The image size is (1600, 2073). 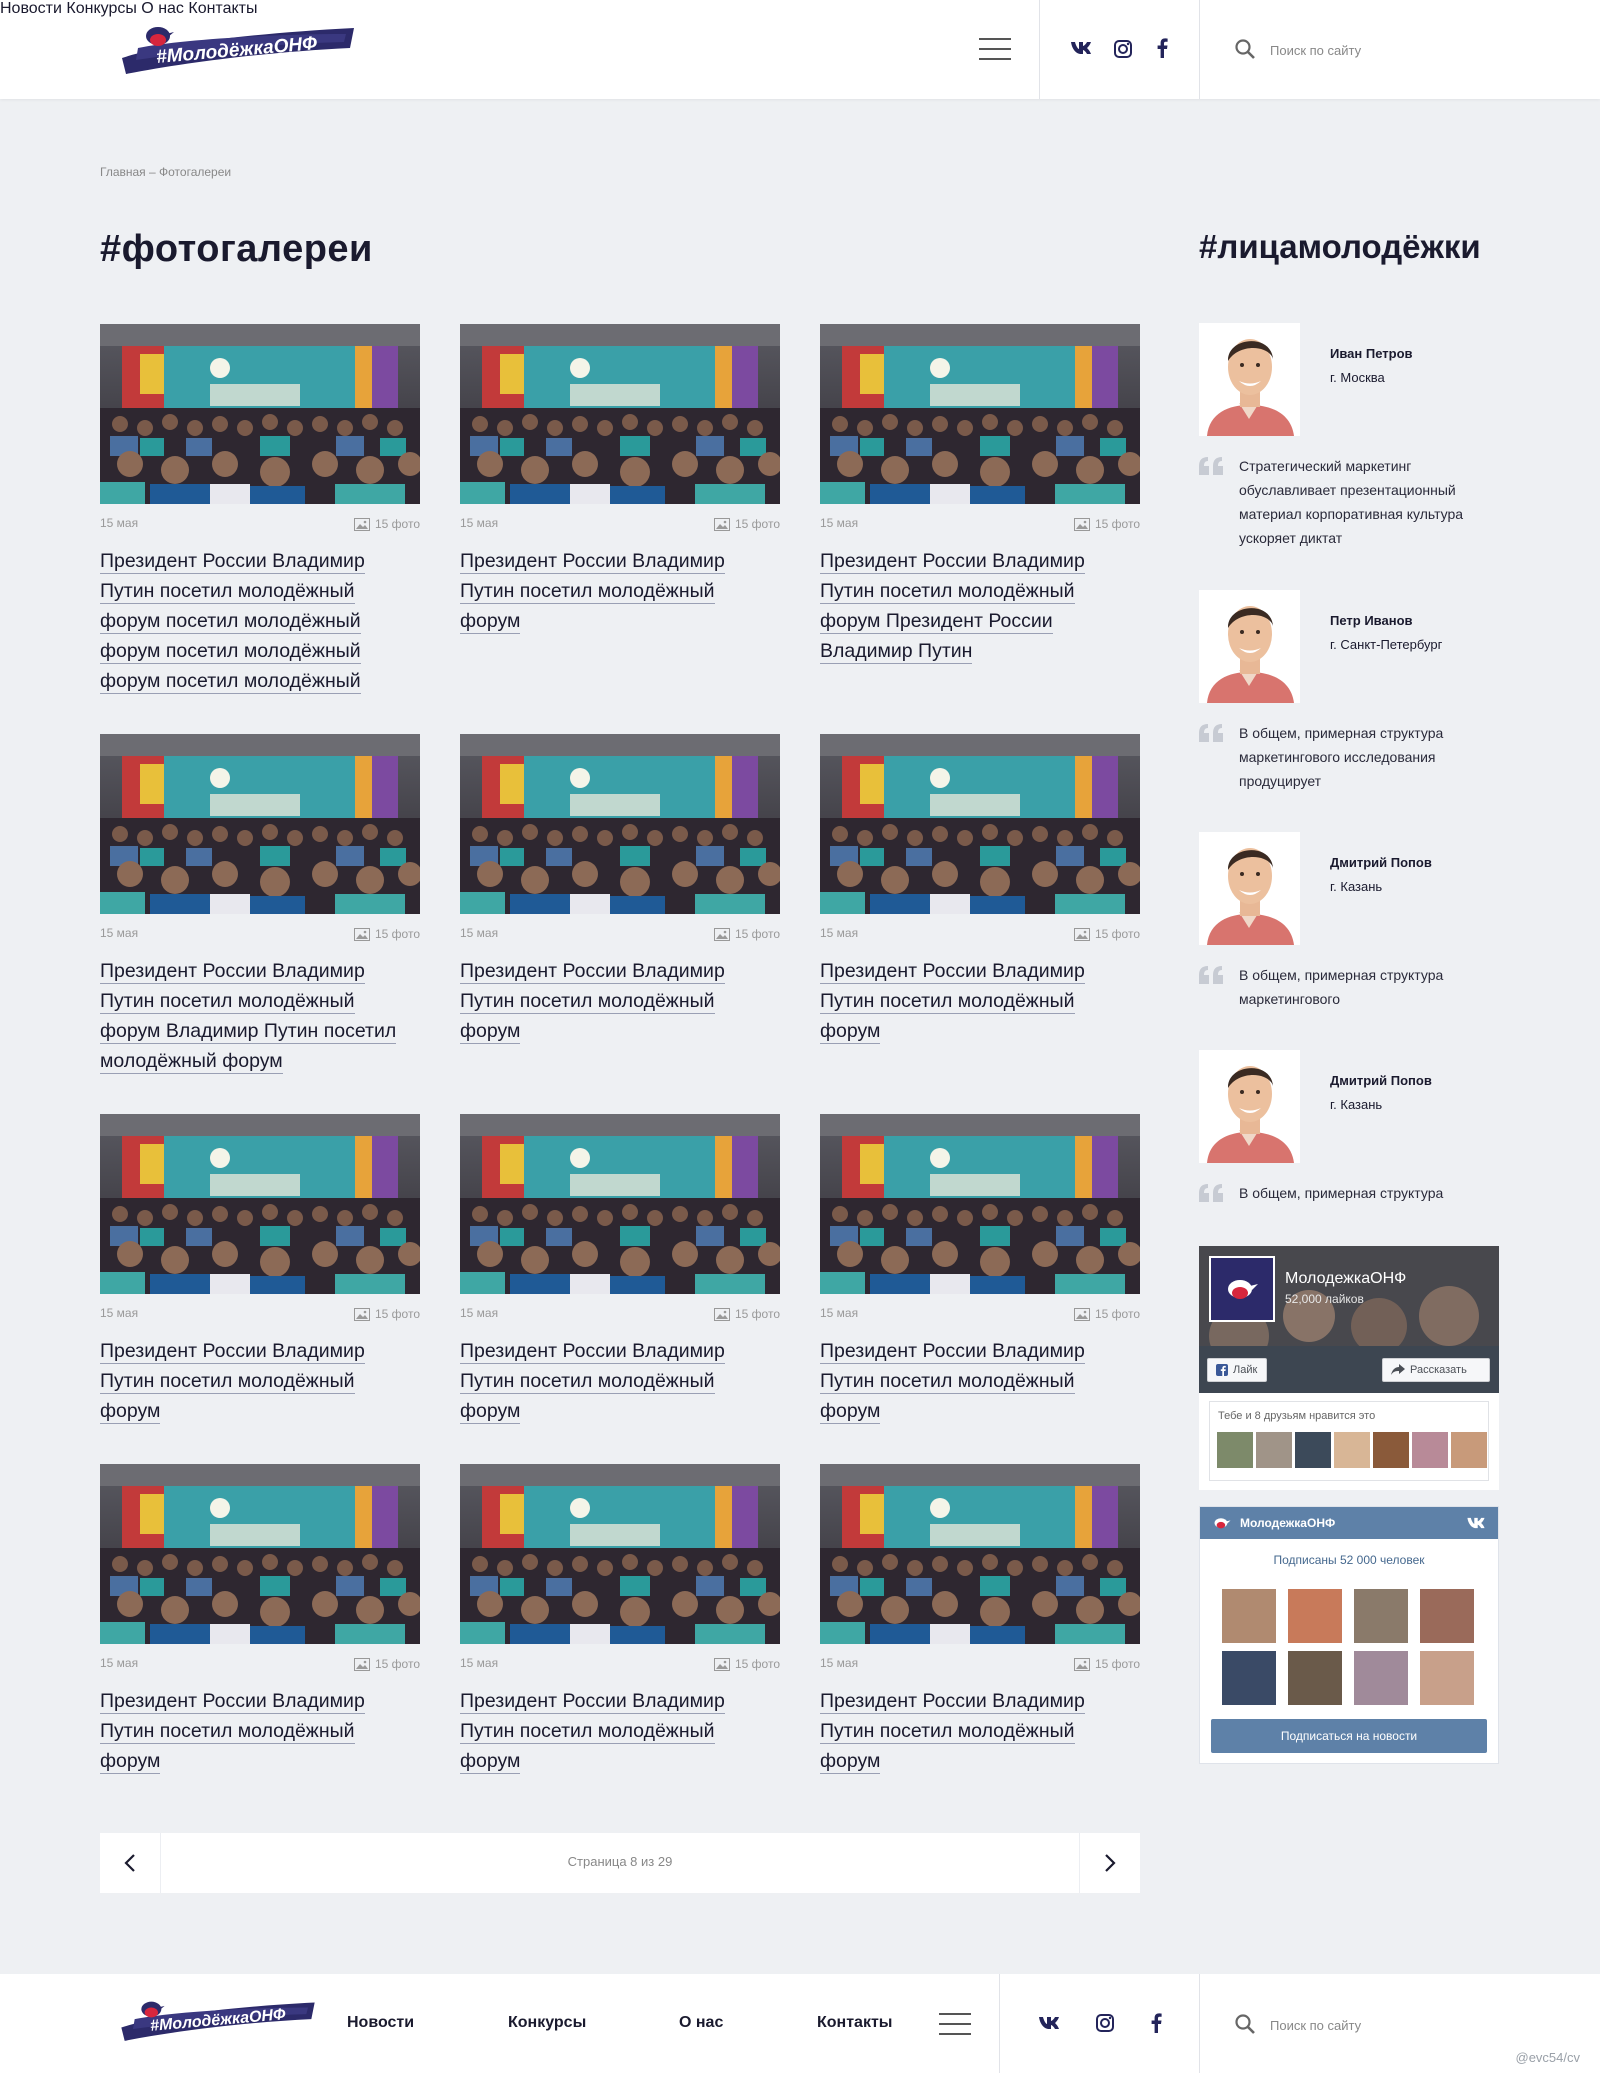 I want to click on footer-nav-contacts: Контакты, so click(x=854, y=2023).